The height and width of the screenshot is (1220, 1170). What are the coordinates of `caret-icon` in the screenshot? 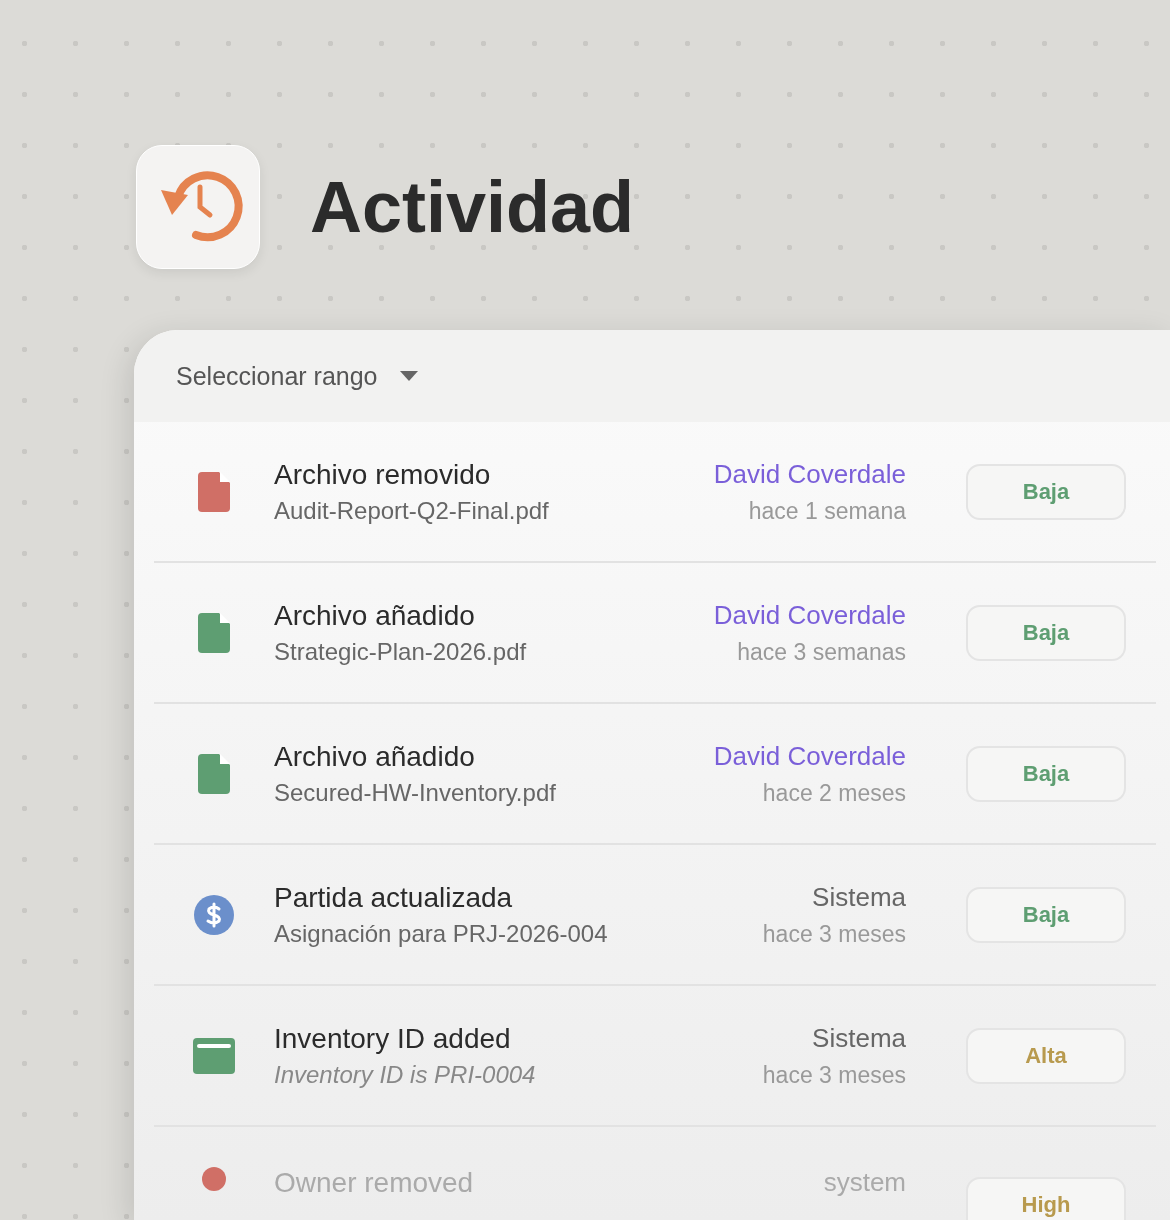 It's located at (408, 376).